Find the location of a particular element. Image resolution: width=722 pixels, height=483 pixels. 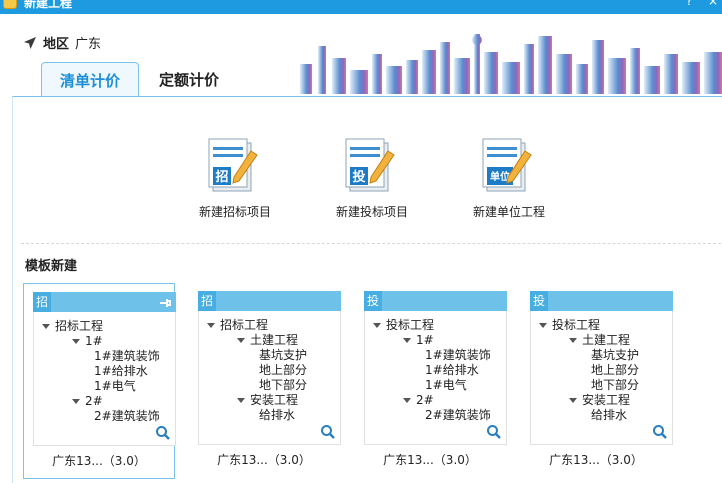

new-bid-project-button: 投 新建投标项目 is located at coordinates (372, 178).